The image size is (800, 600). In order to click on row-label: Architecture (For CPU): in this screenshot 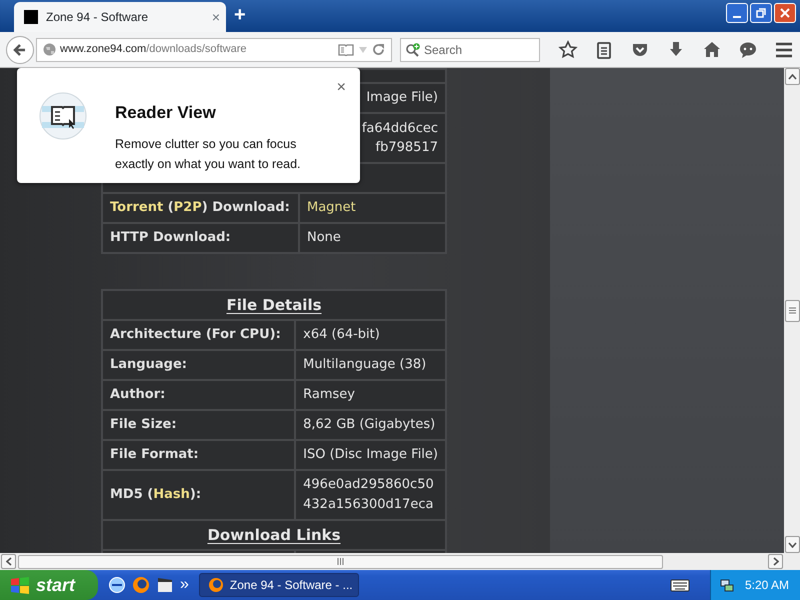, I will do `click(199, 335)`.